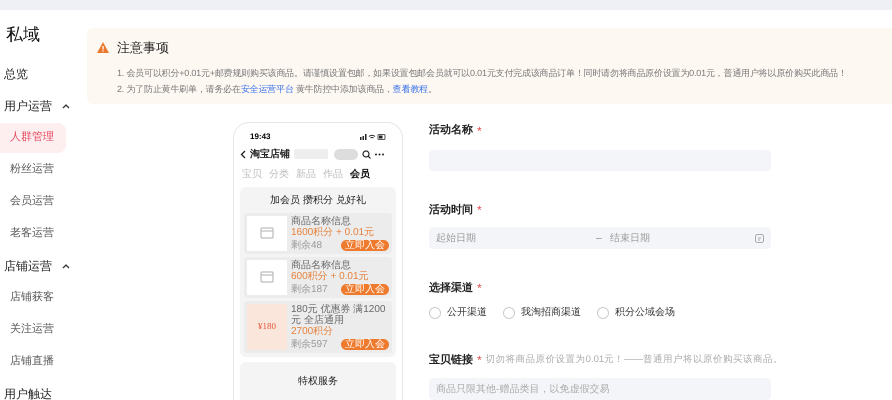  What do you see at coordinates (366, 154) in the screenshot?
I see `search-icon` at bounding box center [366, 154].